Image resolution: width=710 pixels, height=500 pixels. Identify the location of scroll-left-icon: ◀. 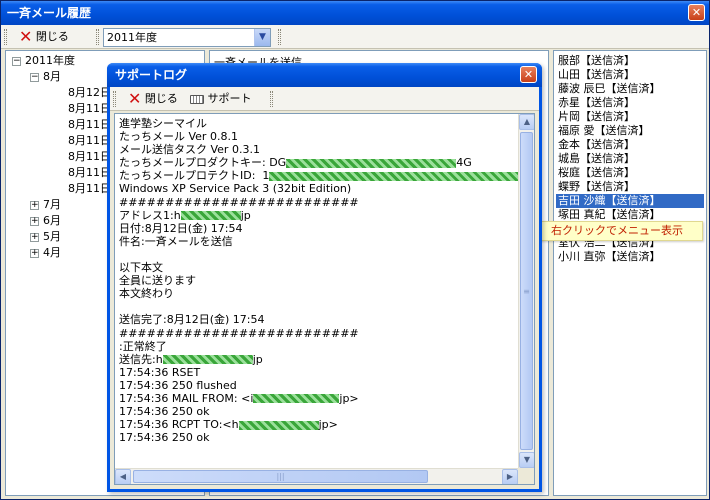
(123, 476).